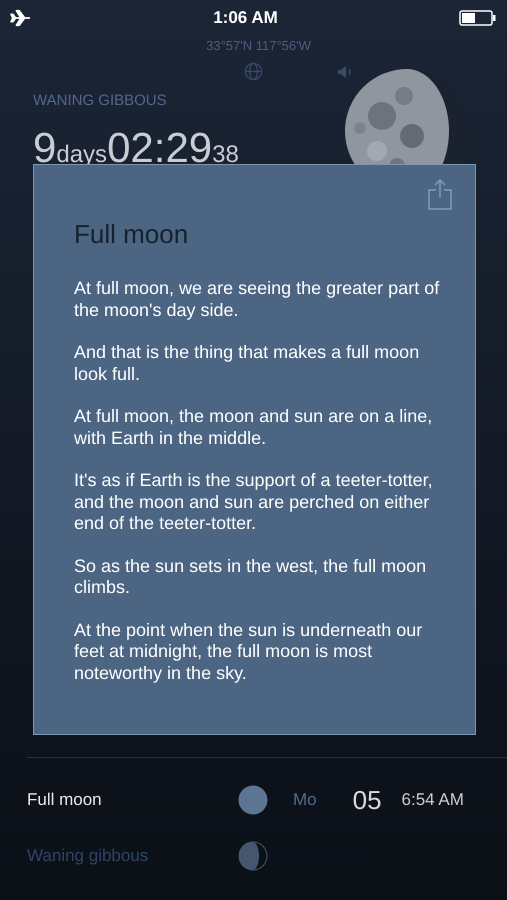 Image resolution: width=507 pixels, height=900 pixels. Describe the element at coordinates (132, 800) in the screenshot. I see `phase-label: Full moon` at that location.